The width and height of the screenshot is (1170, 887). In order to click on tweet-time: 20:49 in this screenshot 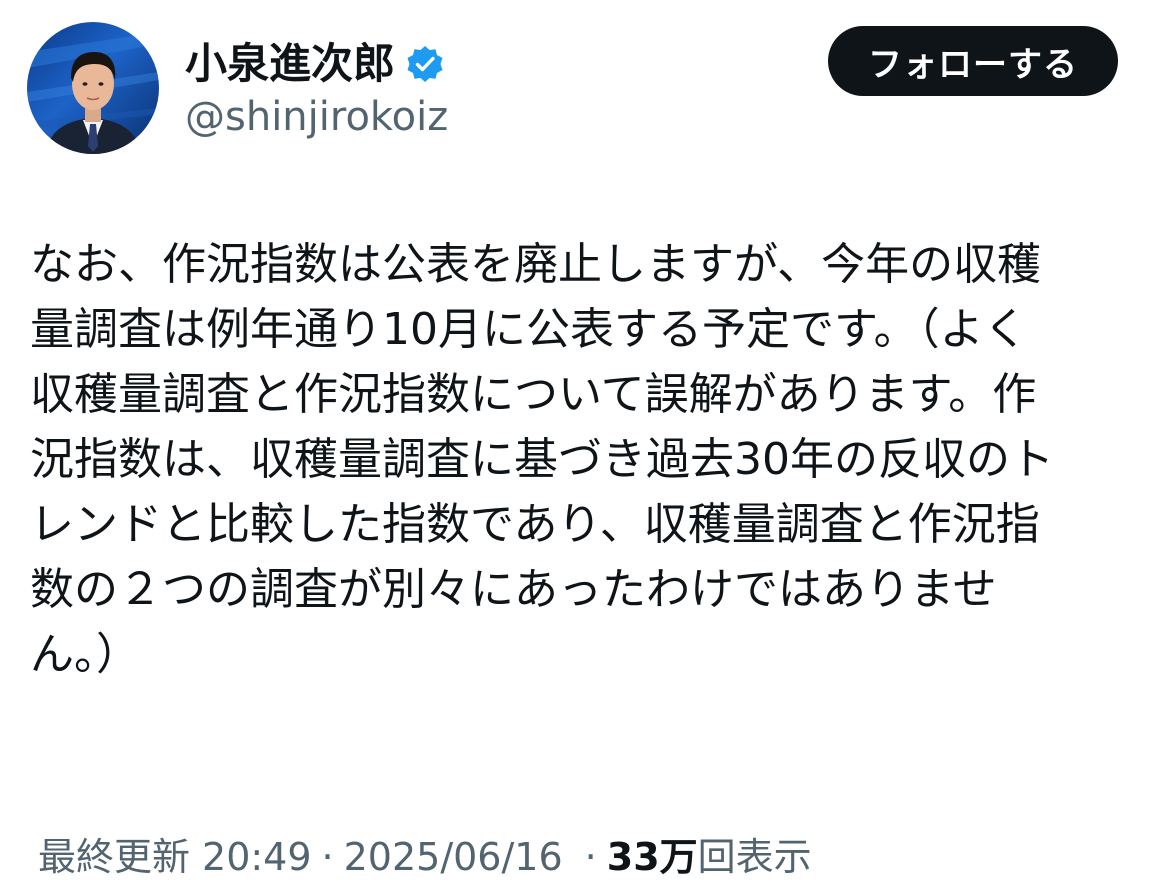, I will do `click(257, 857)`.